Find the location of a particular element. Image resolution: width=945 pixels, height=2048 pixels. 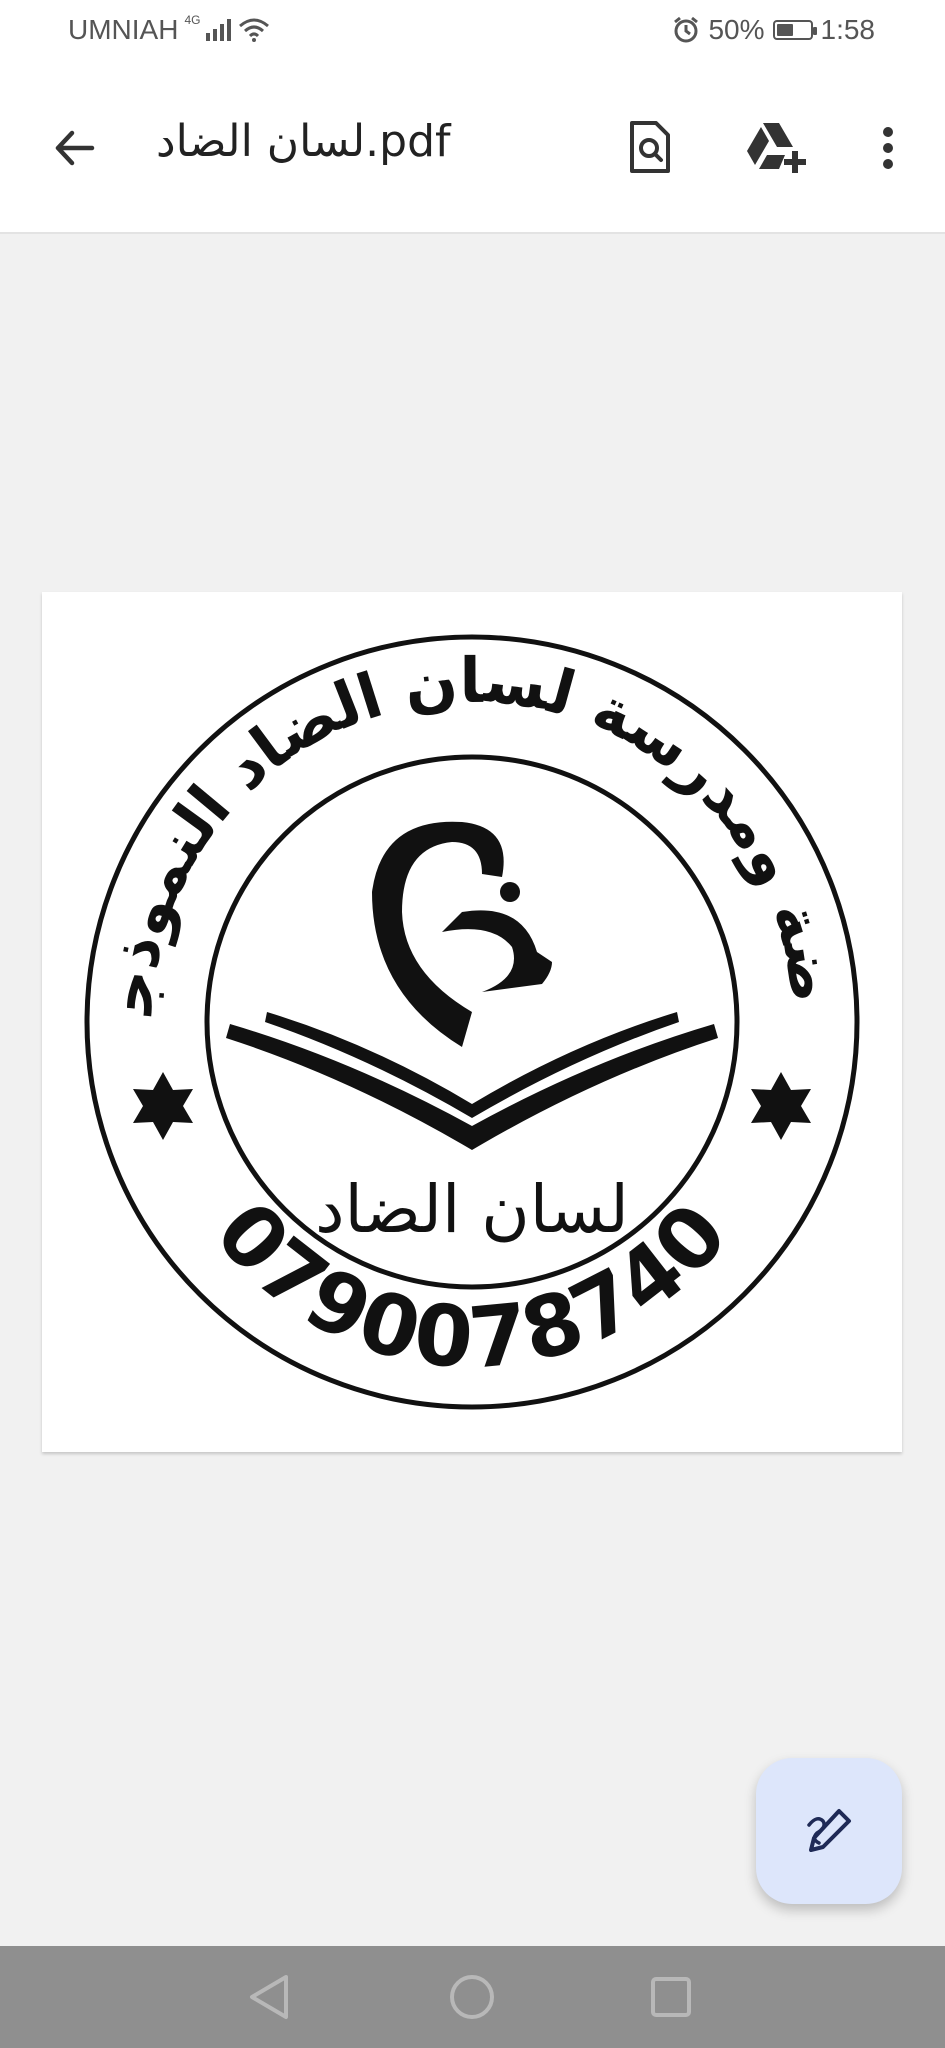

document-title: لسان الضاد.pdf is located at coordinates (303, 141).